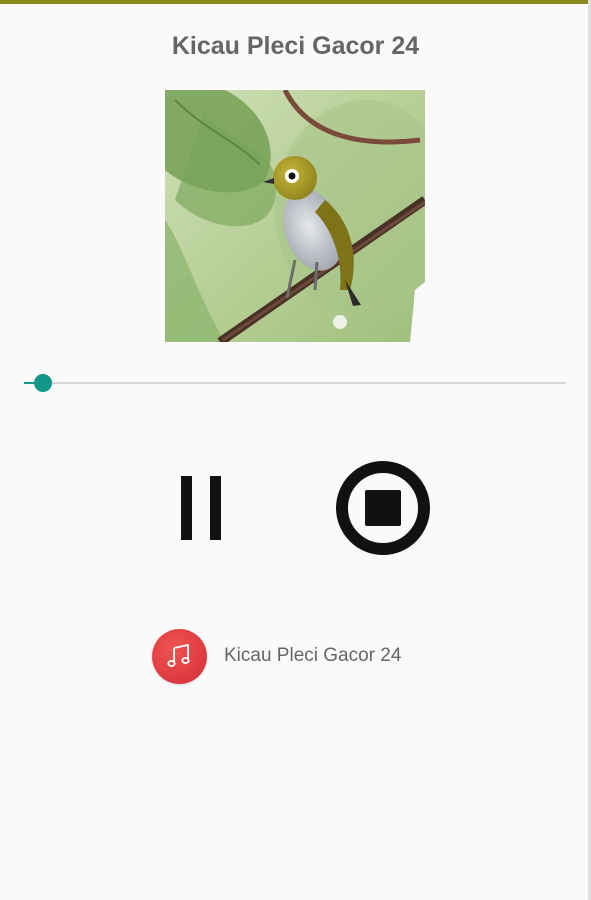 The height and width of the screenshot is (900, 591). I want to click on now-playing-item: Kicau Pleci Gacor 24, so click(276, 656).